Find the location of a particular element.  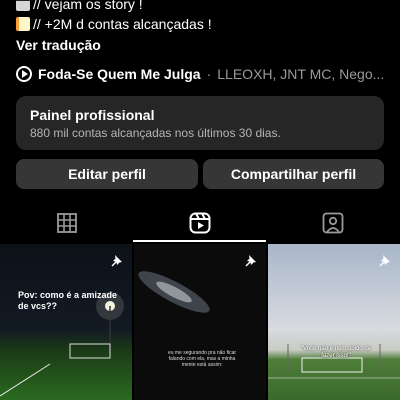

share-profile-button: Compartilhar perfil is located at coordinates (293, 174).